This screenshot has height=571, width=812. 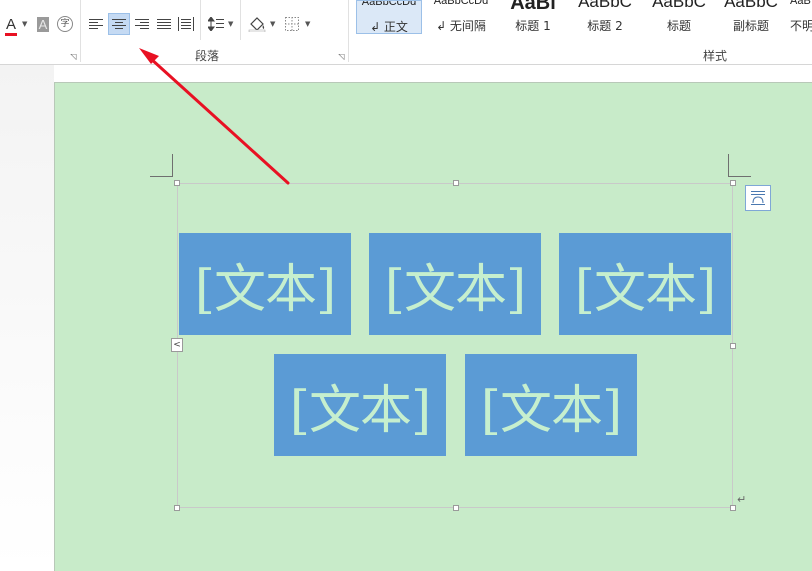 What do you see at coordinates (533, 5) in the screenshot?
I see `style-preview: AaBl` at bounding box center [533, 5].